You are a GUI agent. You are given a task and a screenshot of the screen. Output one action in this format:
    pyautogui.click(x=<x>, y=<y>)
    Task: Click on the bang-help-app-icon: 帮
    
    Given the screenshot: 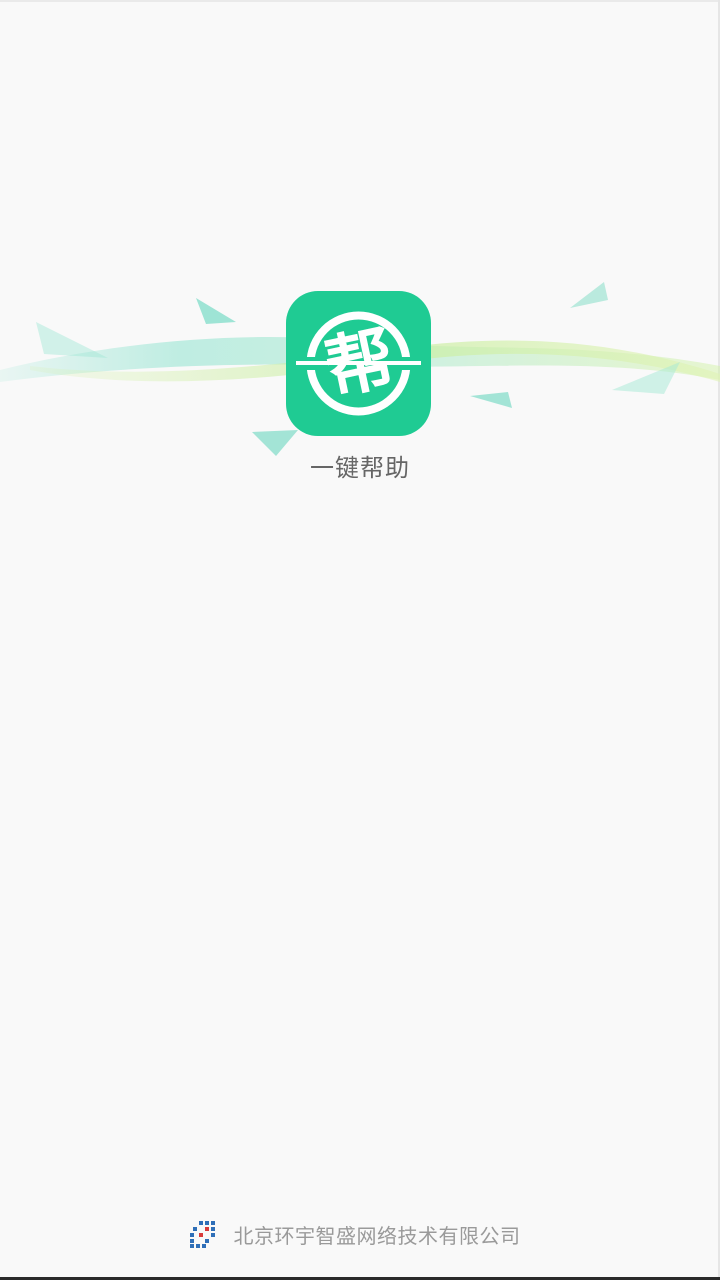 What is the action you would take?
    pyautogui.click(x=358, y=363)
    